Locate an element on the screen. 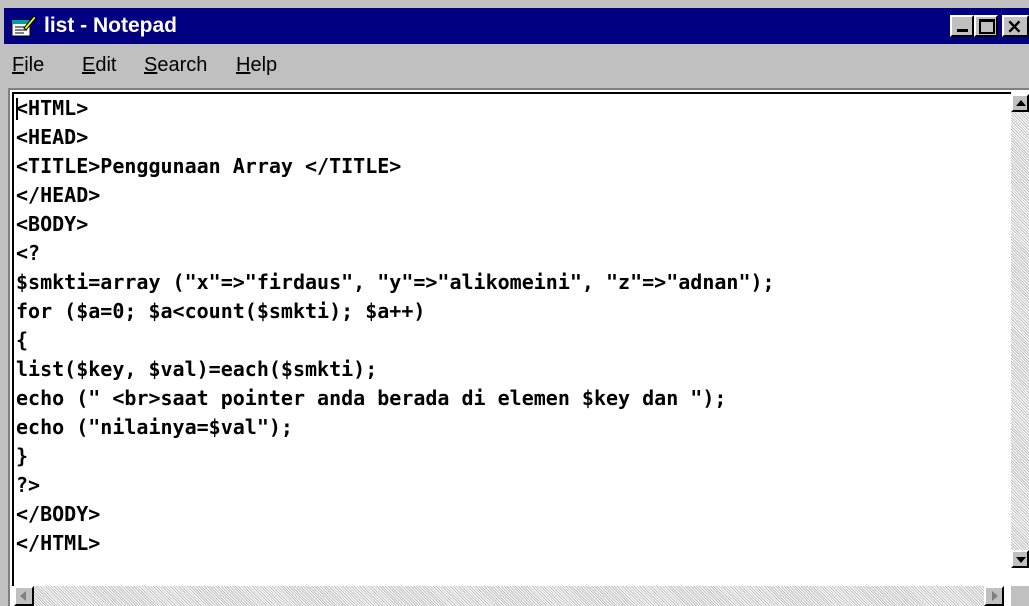 The image size is (1029, 606). maximize-button is located at coordinates (986, 26).